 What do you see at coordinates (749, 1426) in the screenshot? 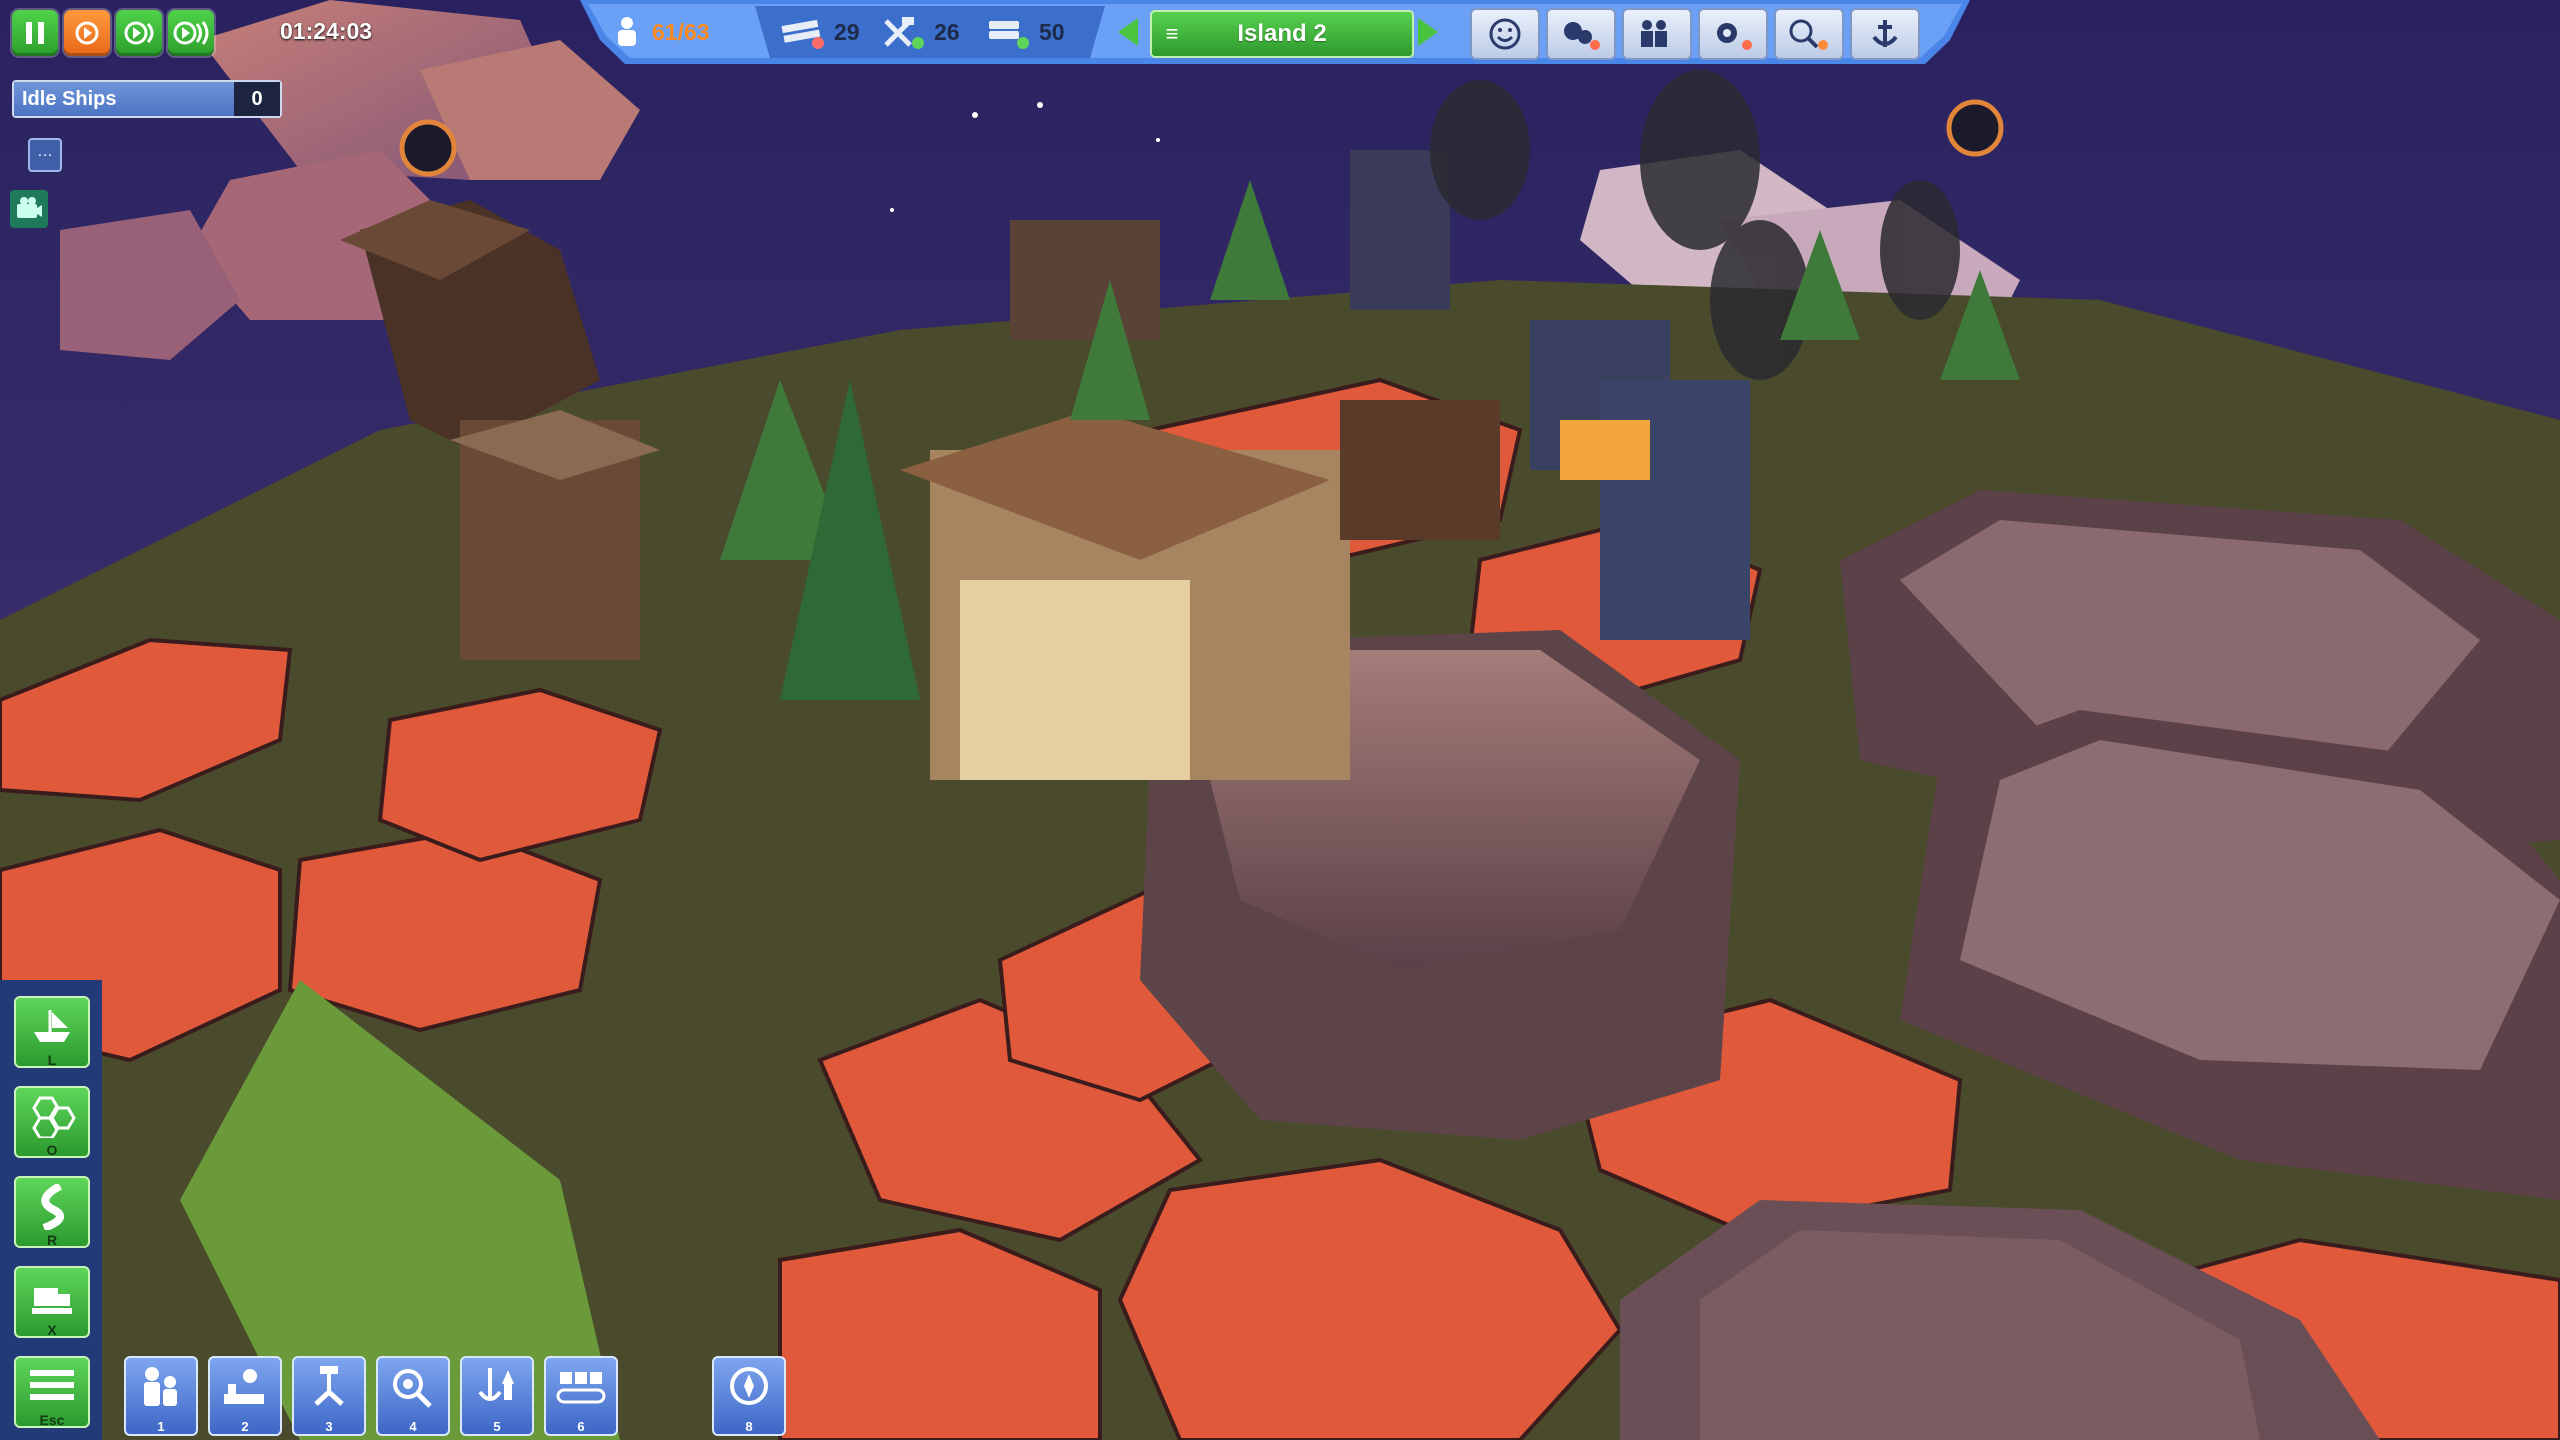
I see `key-hint: 8` at bounding box center [749, 1426].